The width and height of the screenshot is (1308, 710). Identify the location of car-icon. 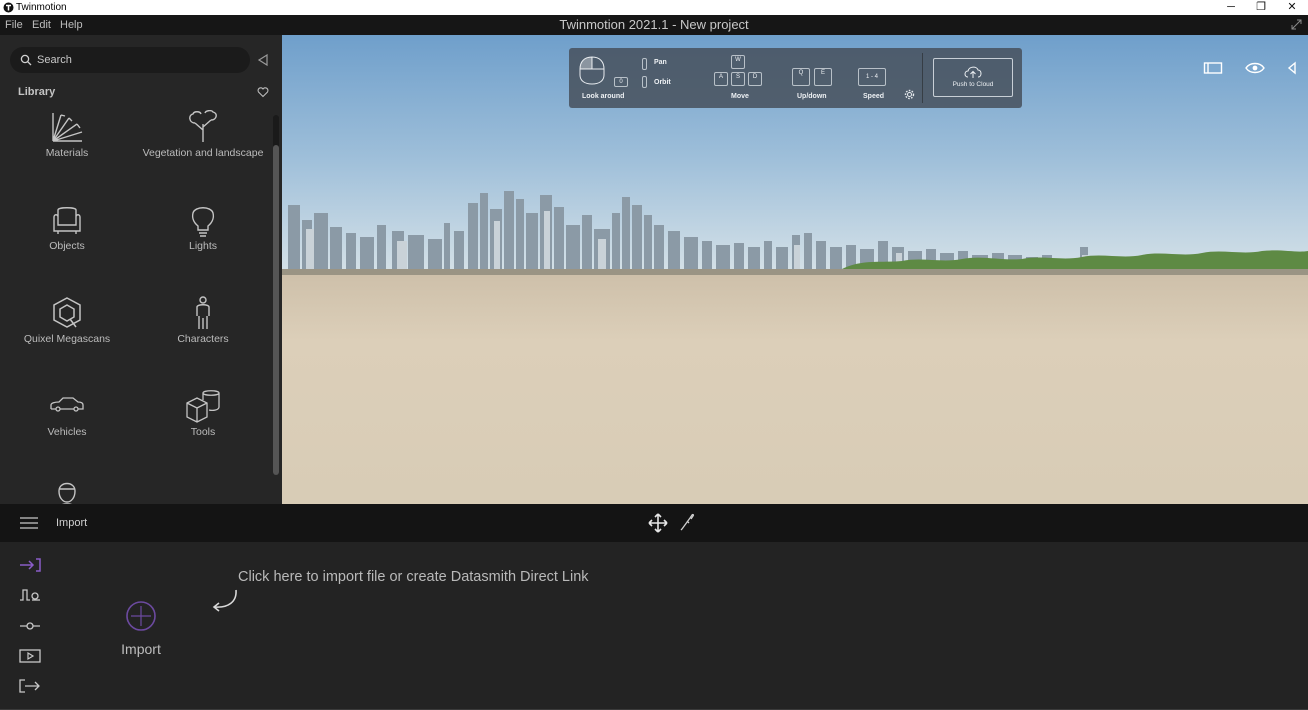
(67, 404).